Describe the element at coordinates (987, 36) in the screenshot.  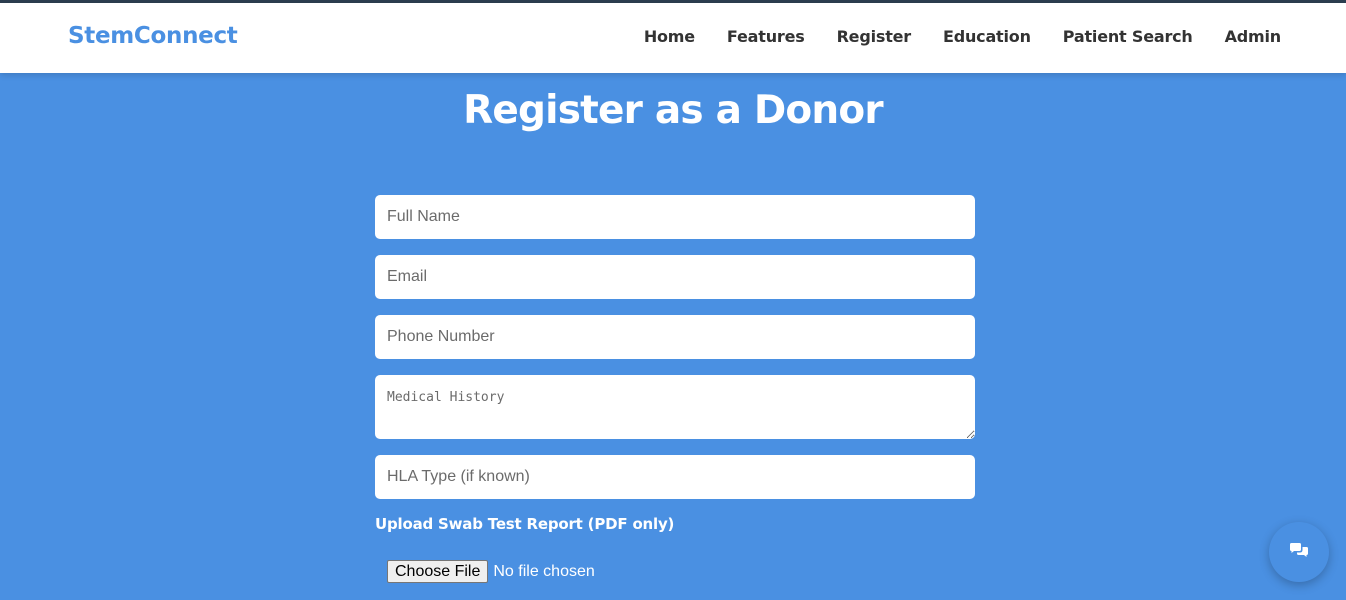
I see `nav-link-education: Education` at that location.